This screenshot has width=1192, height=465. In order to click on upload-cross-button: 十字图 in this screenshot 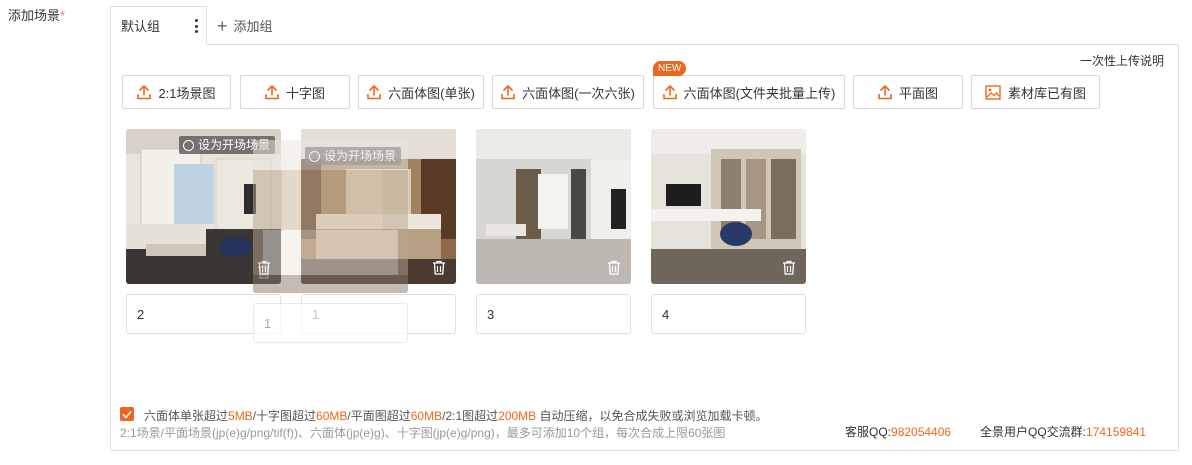, I will do `click(295, 92)`.